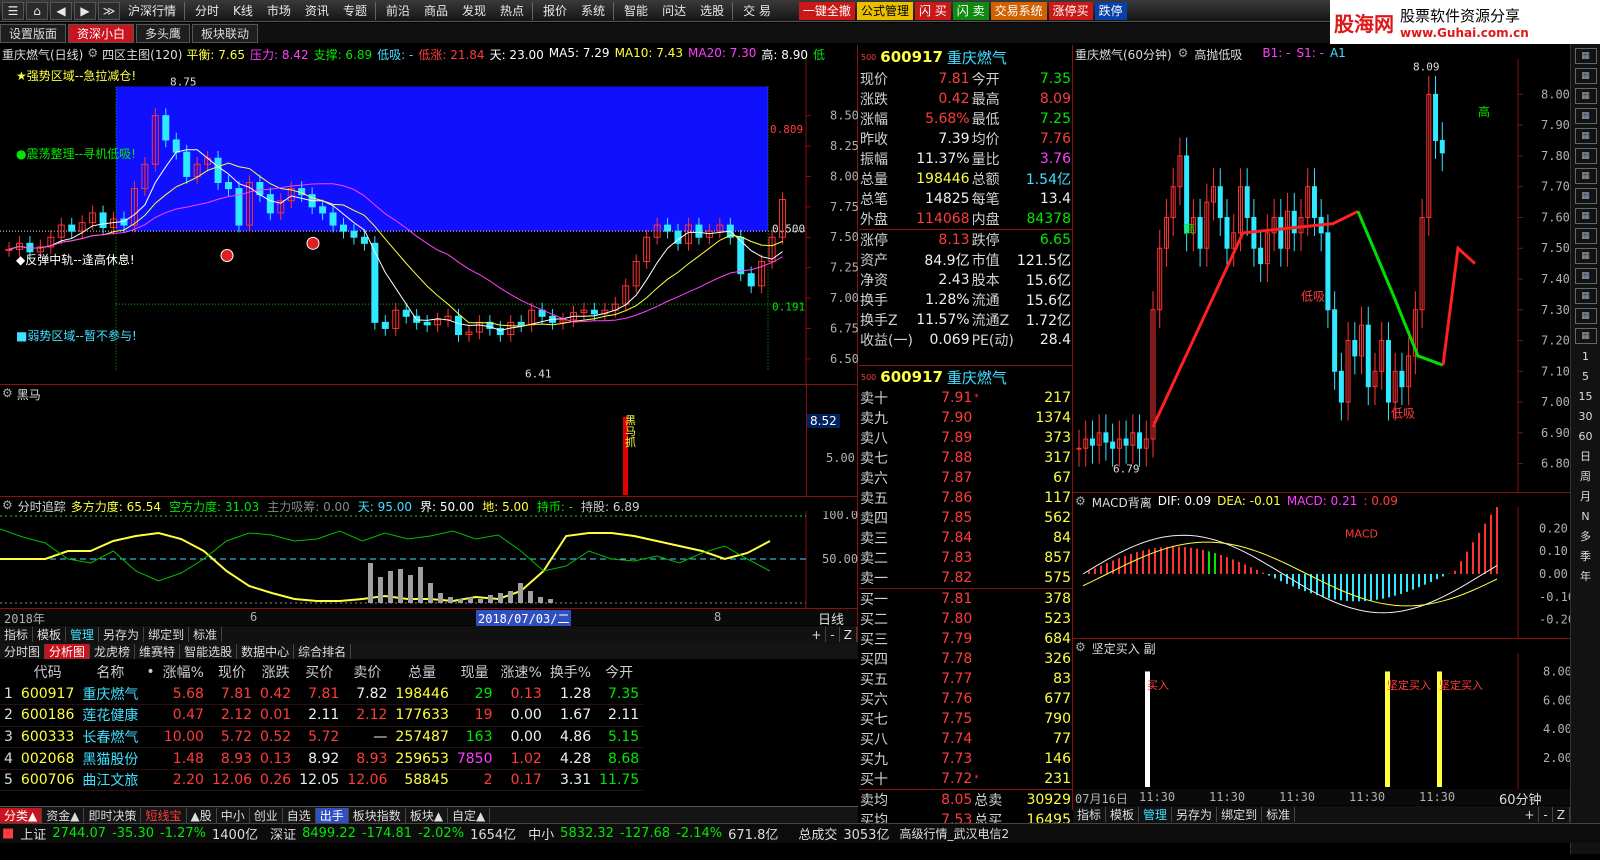 This screenshot has width=1600, height=860. Describe the element at coordinates (965, 599) in the screenshot. I see `bid-row: 买一 7.81 378` at that location.